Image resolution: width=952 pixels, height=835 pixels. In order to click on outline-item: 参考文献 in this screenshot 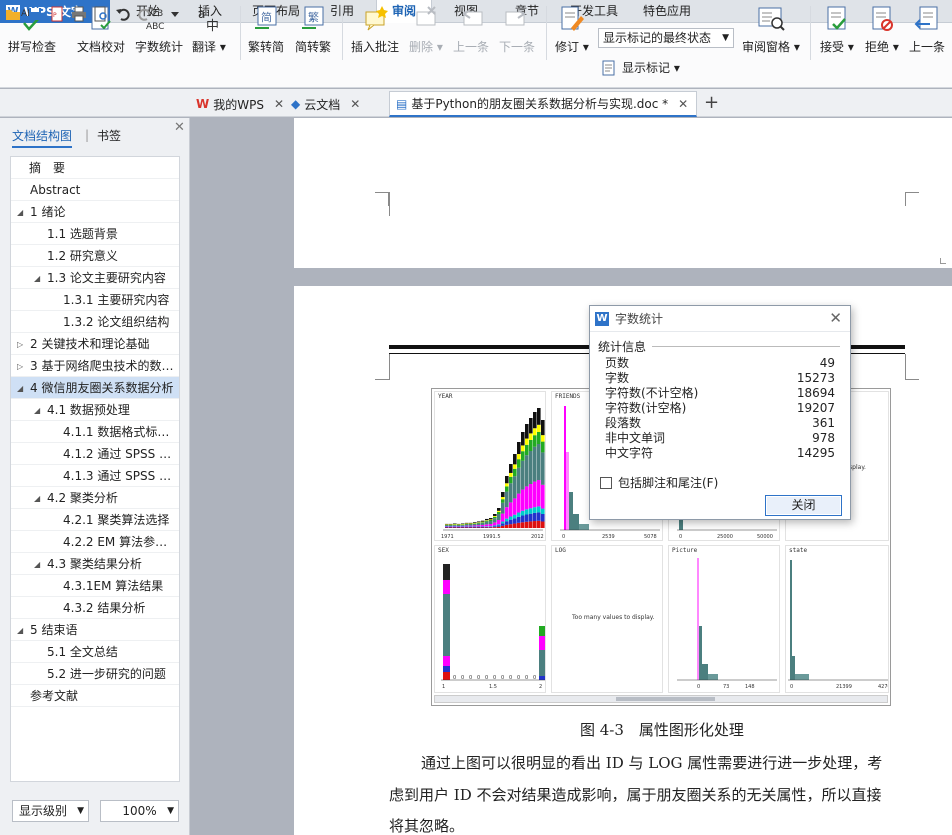, I will do `click(95, 696)`.